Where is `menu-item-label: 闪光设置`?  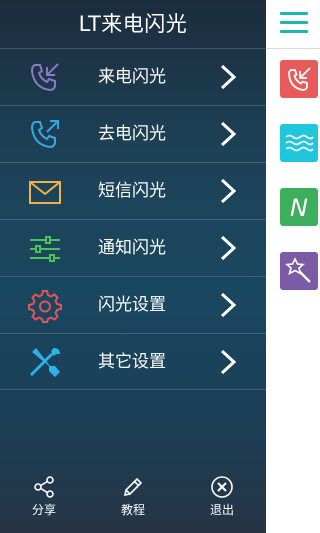
menu-item-label: 闪光设置 is located at coordinates (132, 305).